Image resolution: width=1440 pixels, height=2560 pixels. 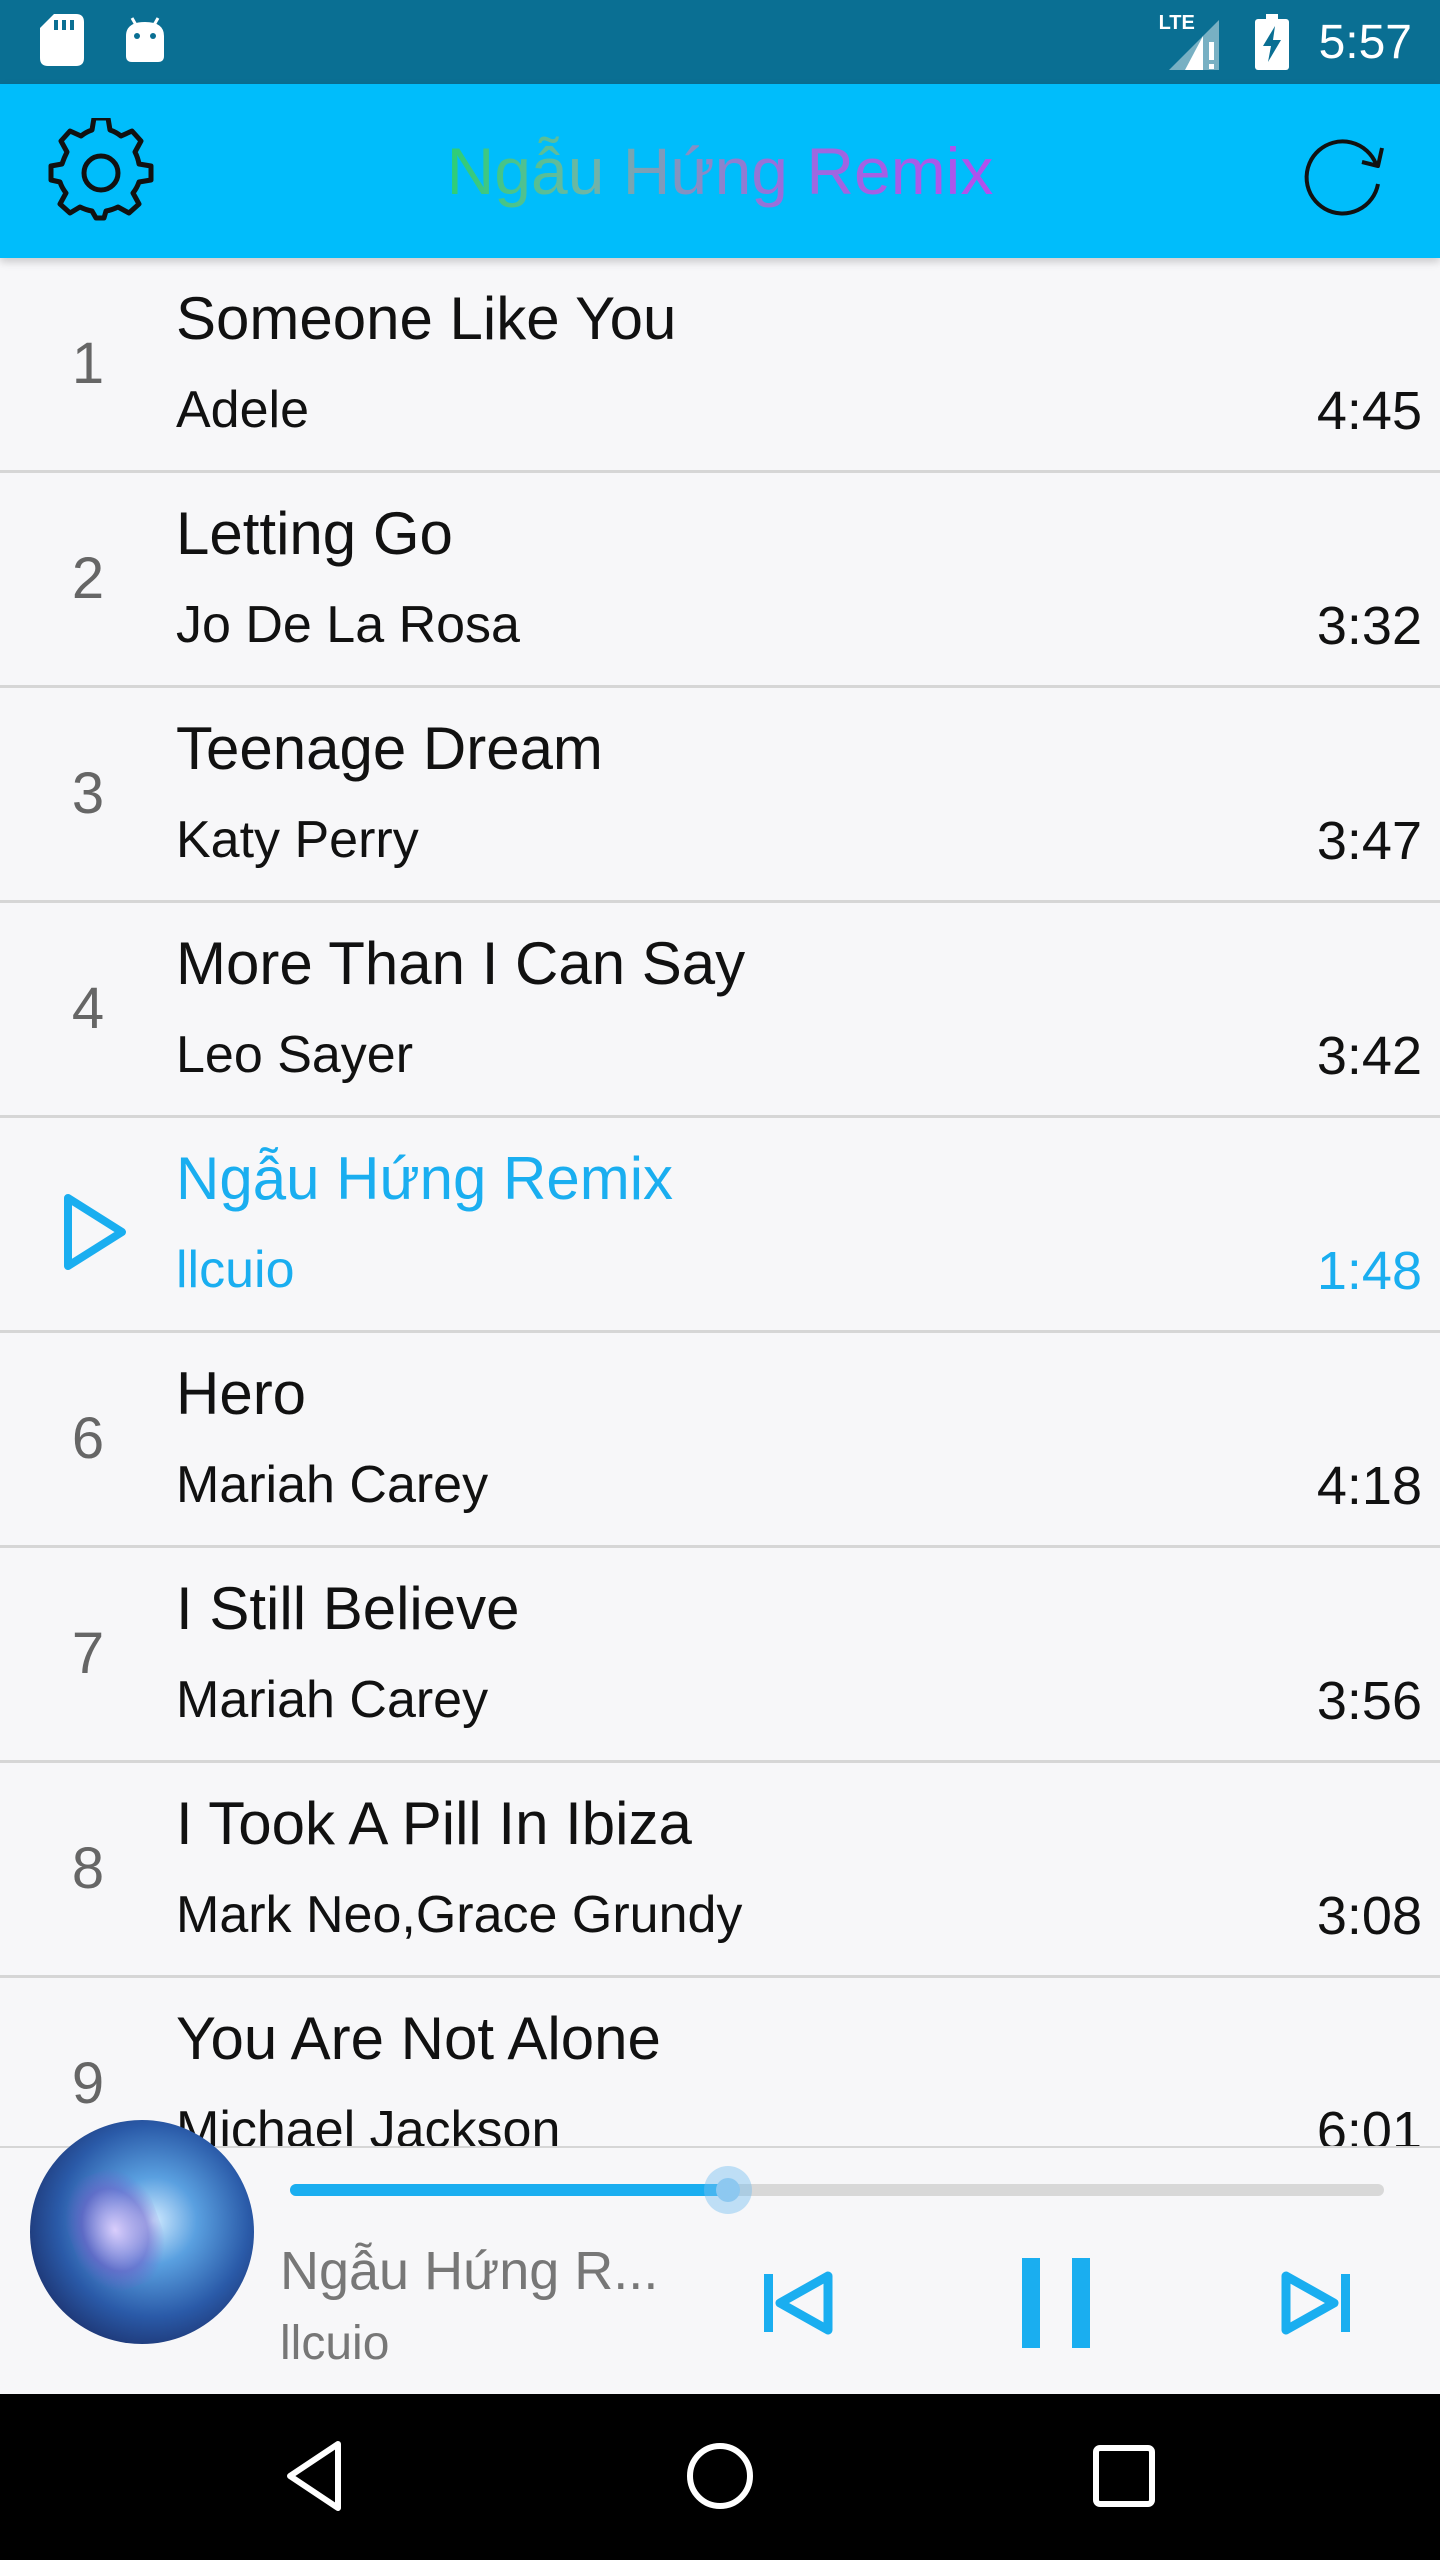 What do you see at coordinates (509, 2190) in the screenshot?
I see `seek-bar-progress` at bounding box center [509, 2190].